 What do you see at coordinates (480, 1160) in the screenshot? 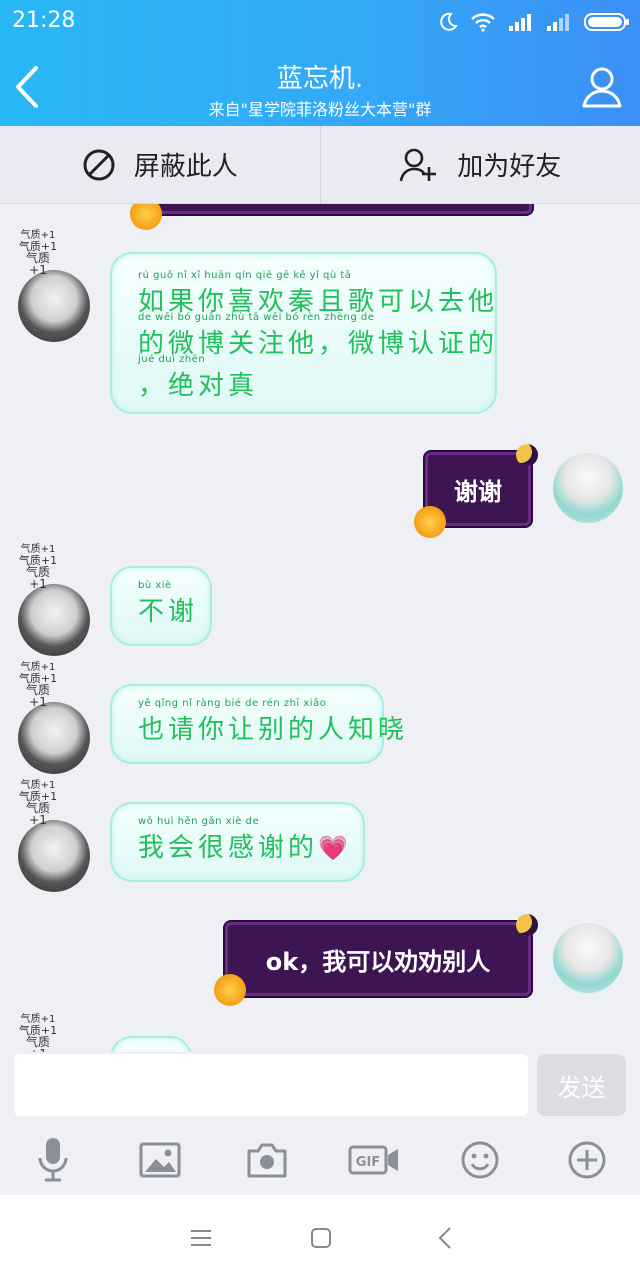
I see `emoji-icon` at bounding box center [480, 1160].